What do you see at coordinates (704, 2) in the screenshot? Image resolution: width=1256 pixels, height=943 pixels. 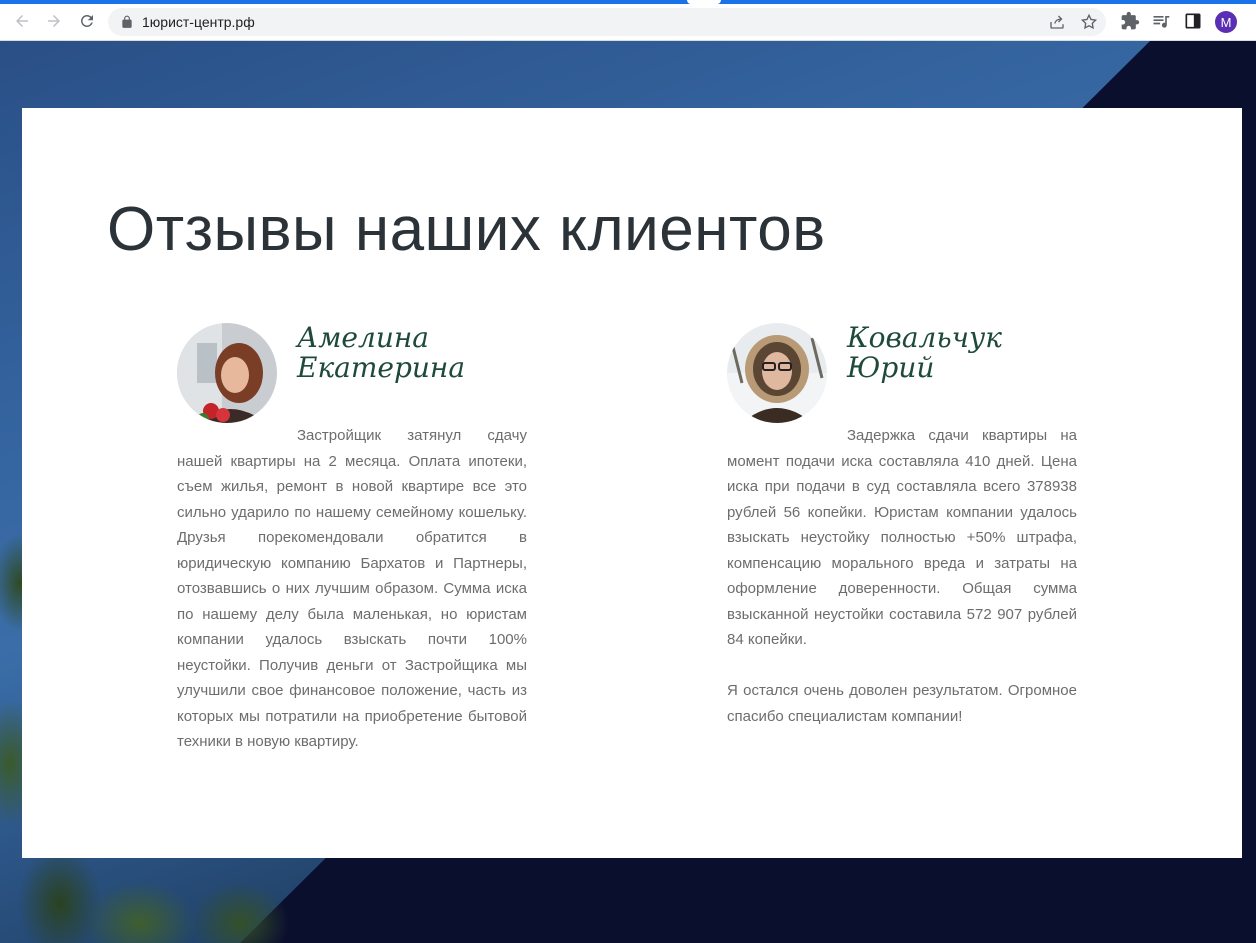 I see `active-tab-notch` at bounding box center [704, 2].